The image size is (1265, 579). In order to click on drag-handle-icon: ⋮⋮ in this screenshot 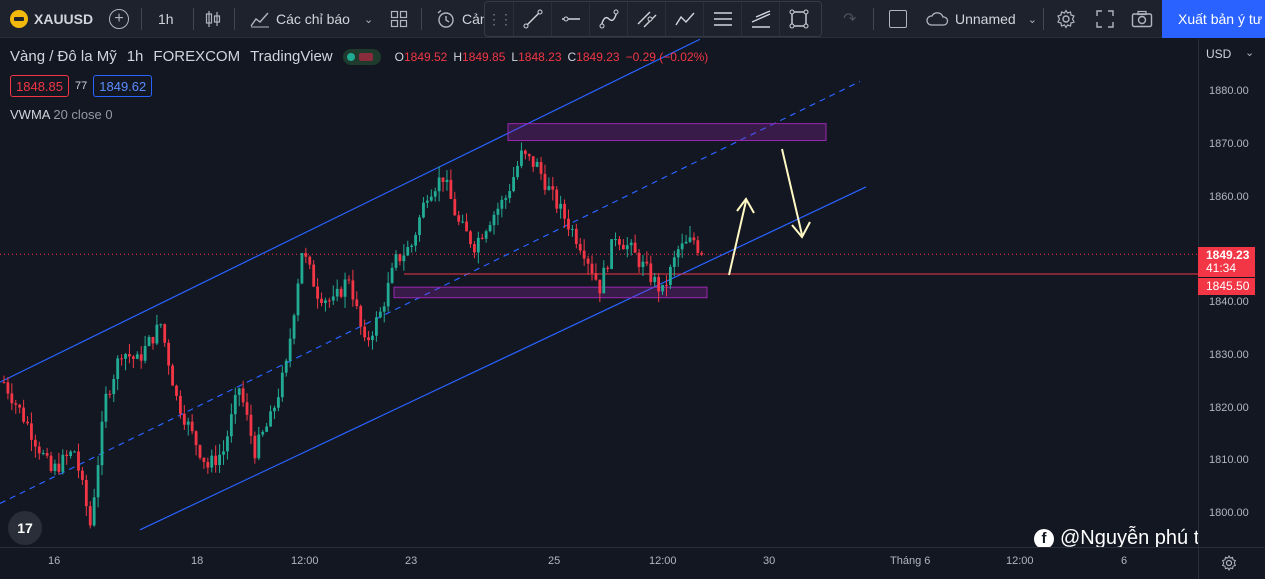, I will do `click(499, 19)`.